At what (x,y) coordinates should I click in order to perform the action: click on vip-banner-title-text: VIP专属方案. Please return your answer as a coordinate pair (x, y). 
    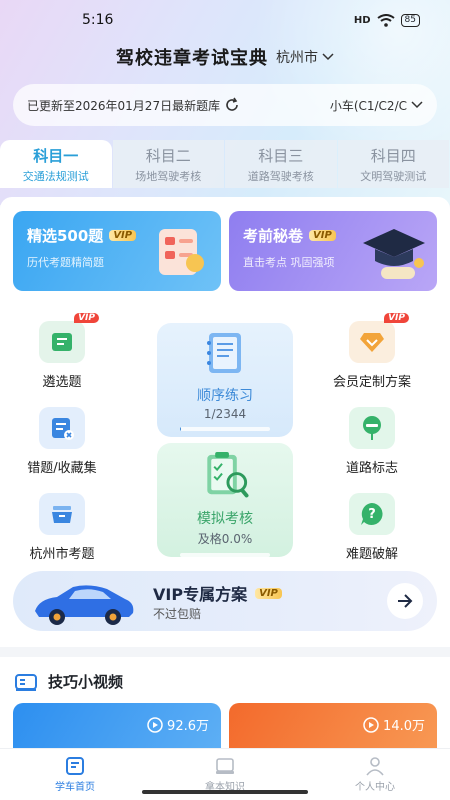
    Looking at the image, I should click on (200, 594).